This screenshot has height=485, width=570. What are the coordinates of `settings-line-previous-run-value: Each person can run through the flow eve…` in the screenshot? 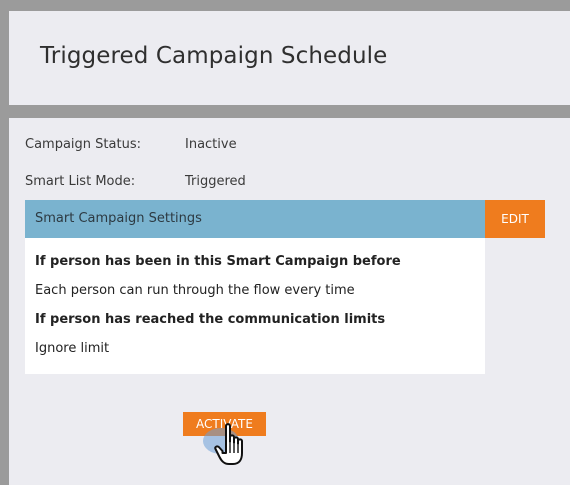 It's located at (195, 290).